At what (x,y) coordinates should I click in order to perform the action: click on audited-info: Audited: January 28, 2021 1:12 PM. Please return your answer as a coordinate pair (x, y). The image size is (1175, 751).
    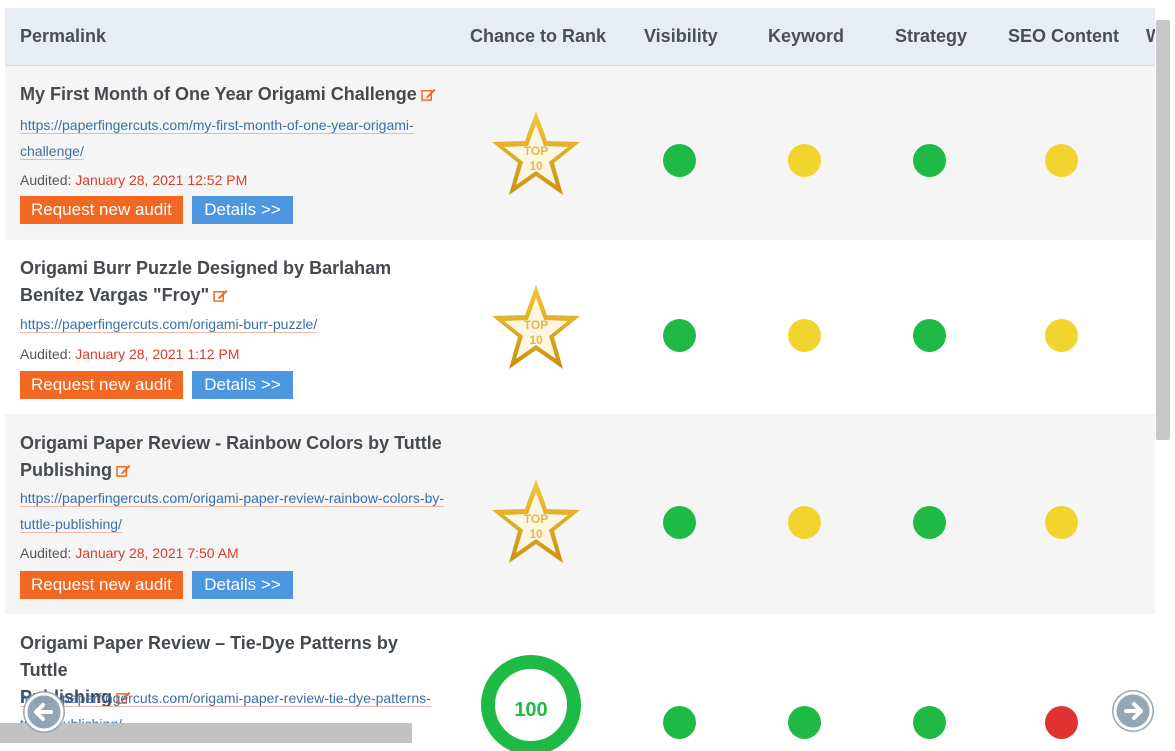
    Looking at the image, I should click on (130, 354).